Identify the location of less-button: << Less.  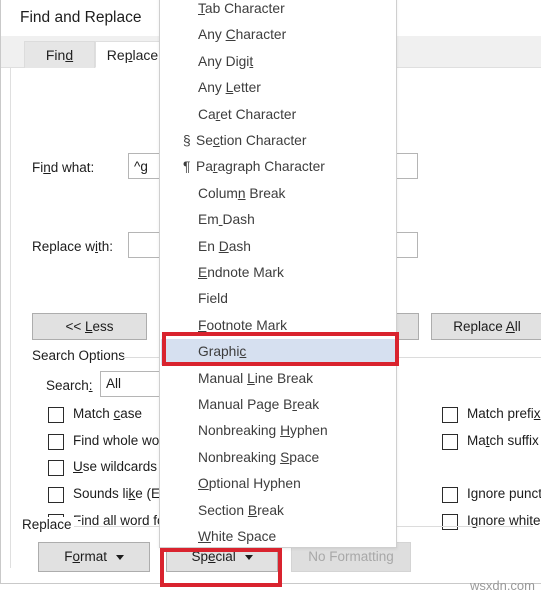
(89, 326).